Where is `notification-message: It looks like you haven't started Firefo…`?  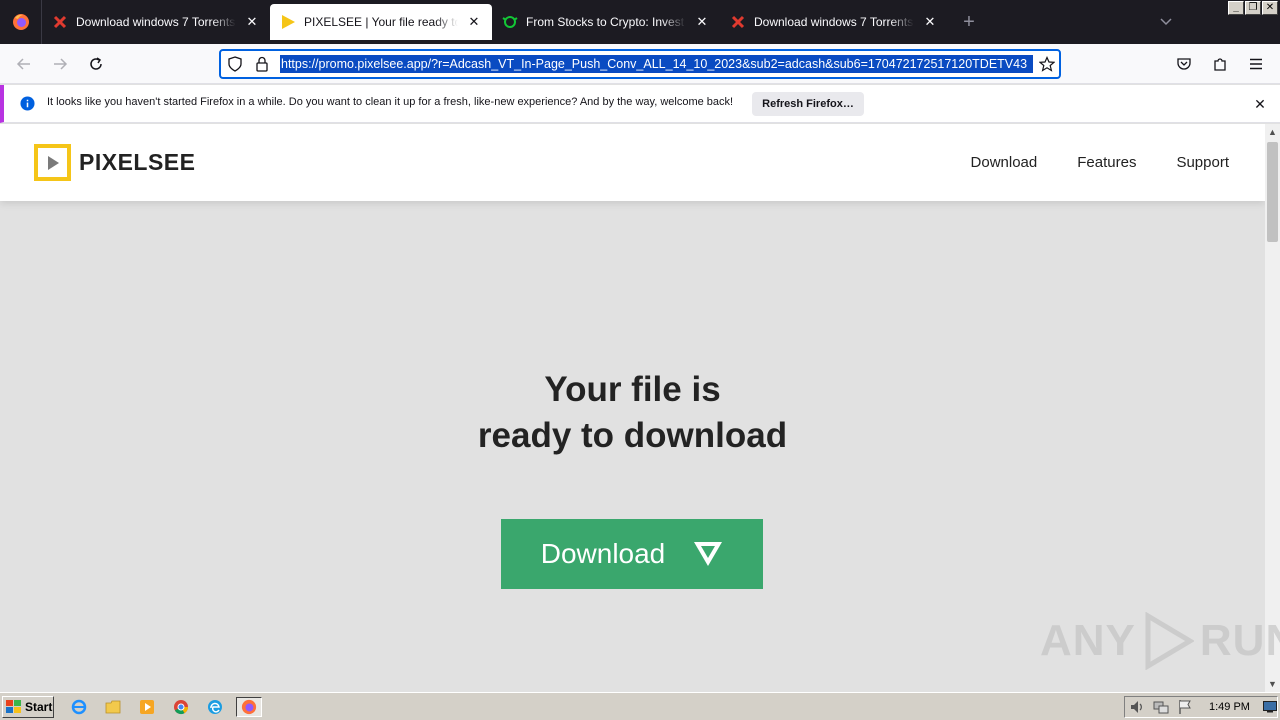
notification-message: It looks like you haven't started Firefo… is located at coordinates (390, 102).